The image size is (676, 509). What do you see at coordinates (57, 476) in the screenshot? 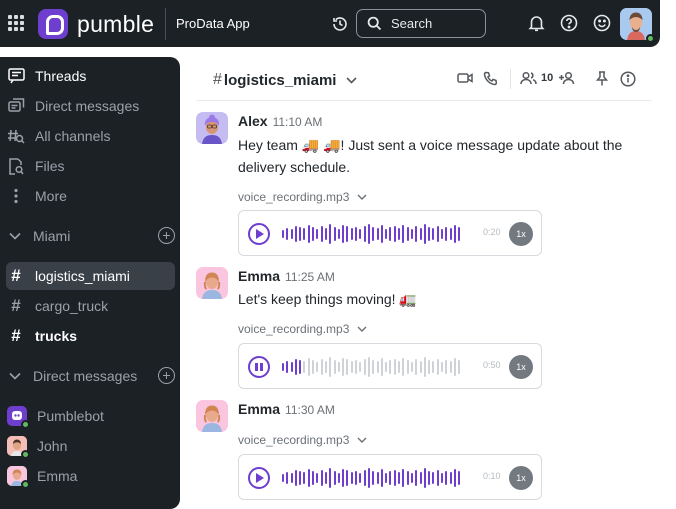
I see `dm-label: Emma` at bounding box center [57, 476].